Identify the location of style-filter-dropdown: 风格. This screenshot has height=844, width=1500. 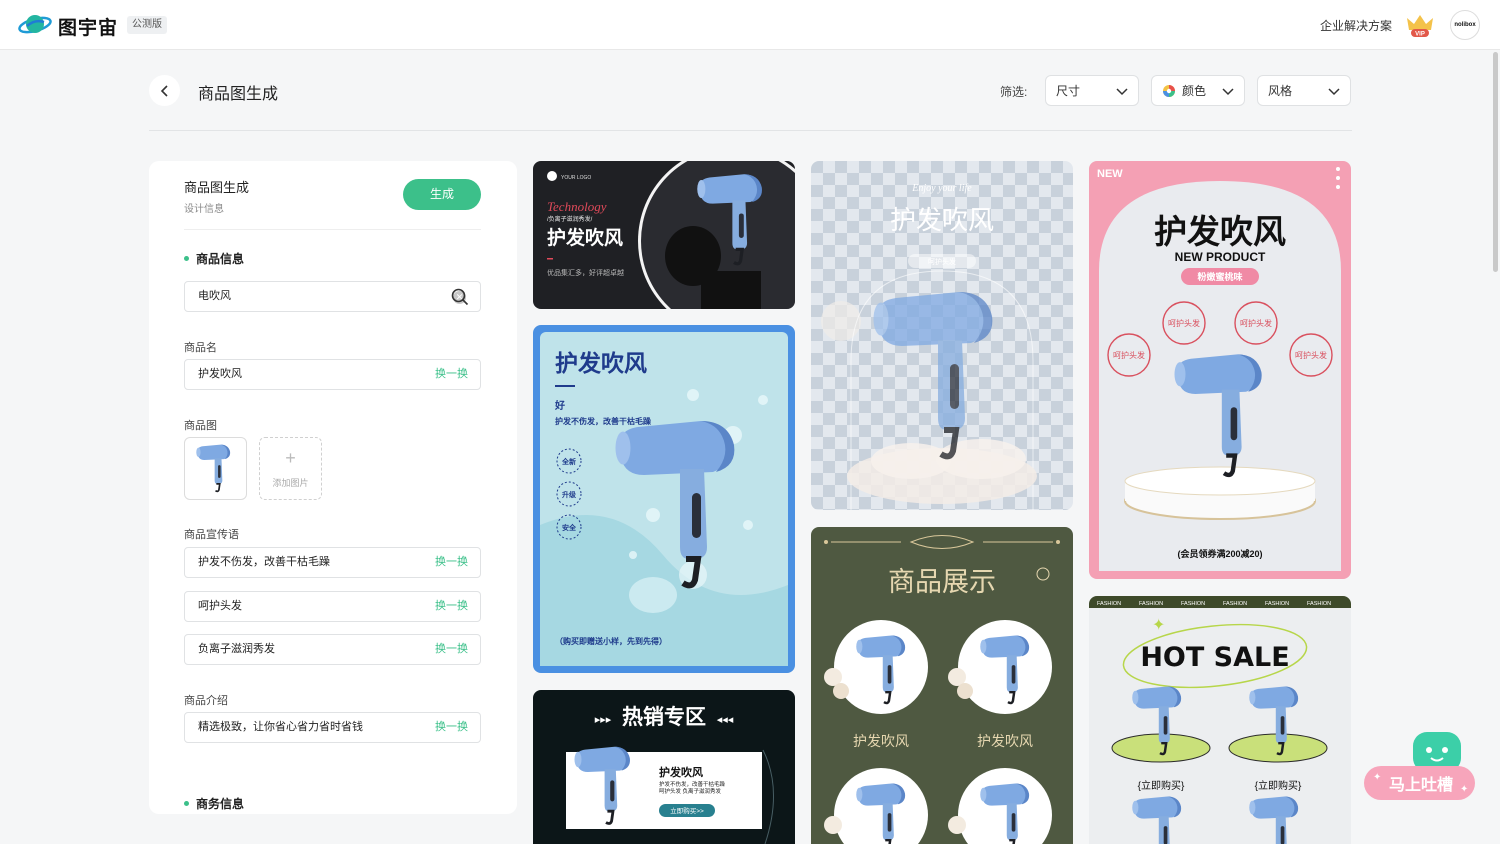
(1304, 90).